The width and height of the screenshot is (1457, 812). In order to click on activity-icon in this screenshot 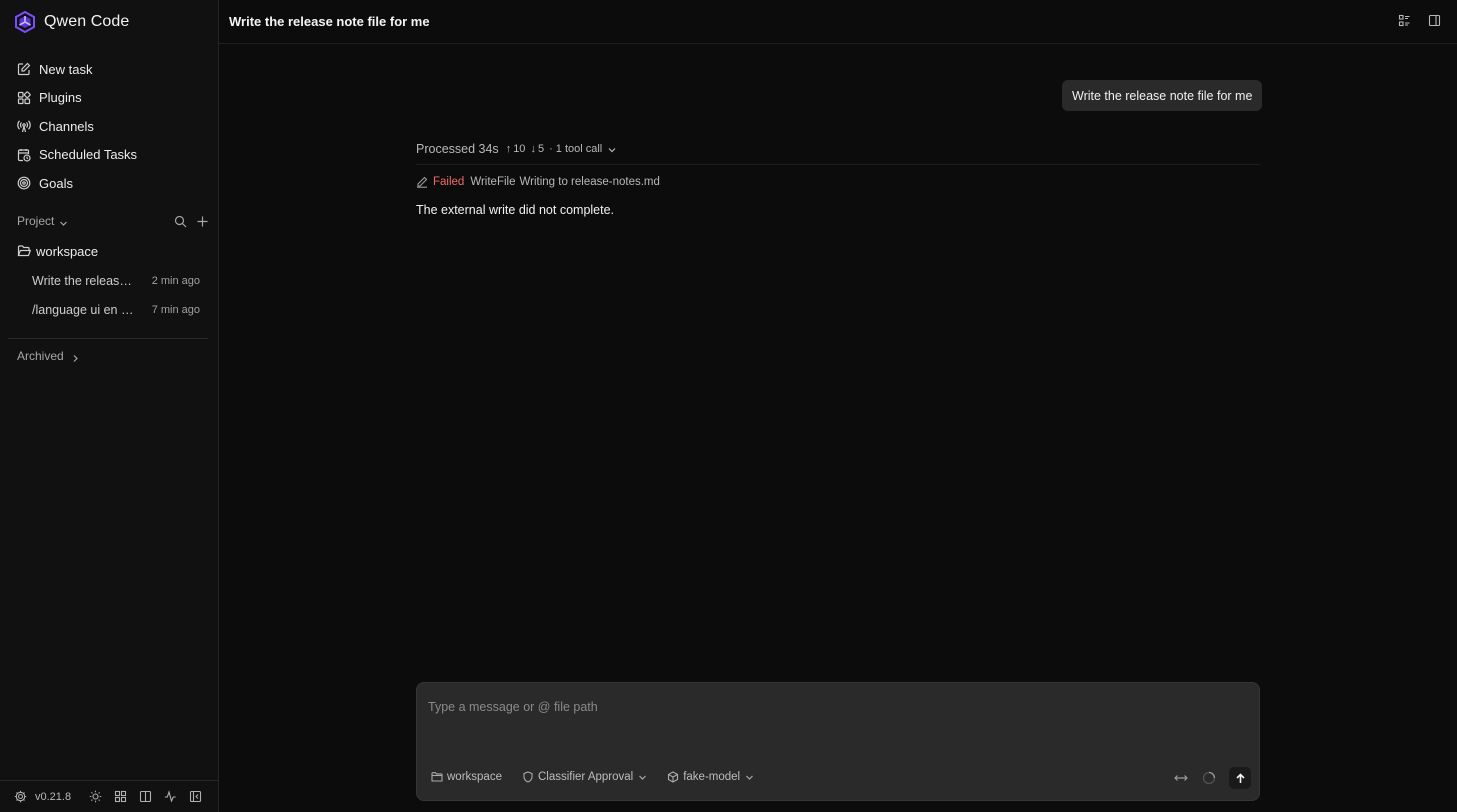, I will do `click(170, 796)`.